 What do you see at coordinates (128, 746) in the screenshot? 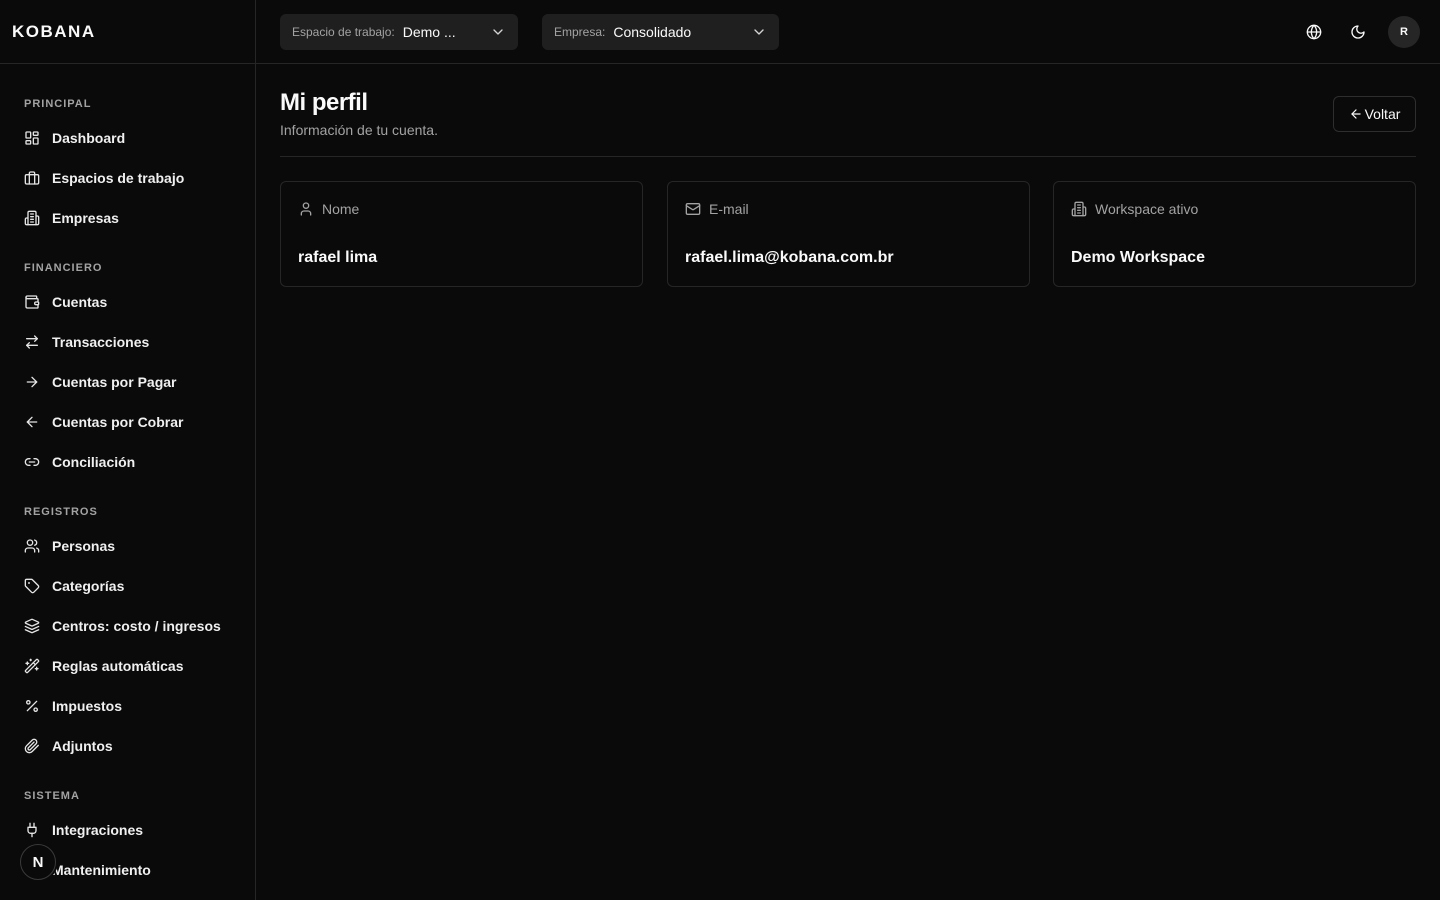
I see `sidebar-item-adjuntos: Adjuntos` at bounding box center [128, 746].